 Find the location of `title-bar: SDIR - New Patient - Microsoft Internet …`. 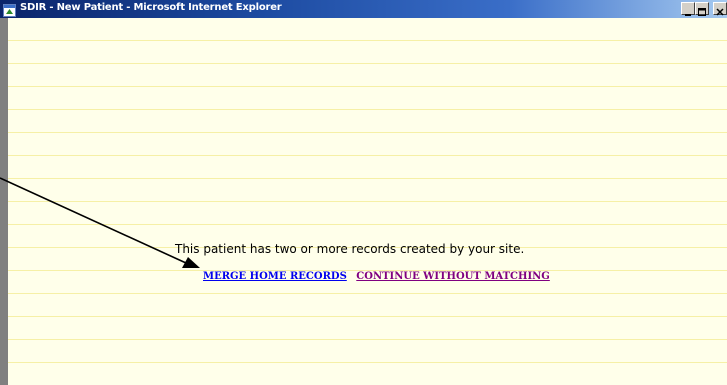

title-bar: SDIR - New Patient - Microsoft Internet … is located at coordinates (363, 9).